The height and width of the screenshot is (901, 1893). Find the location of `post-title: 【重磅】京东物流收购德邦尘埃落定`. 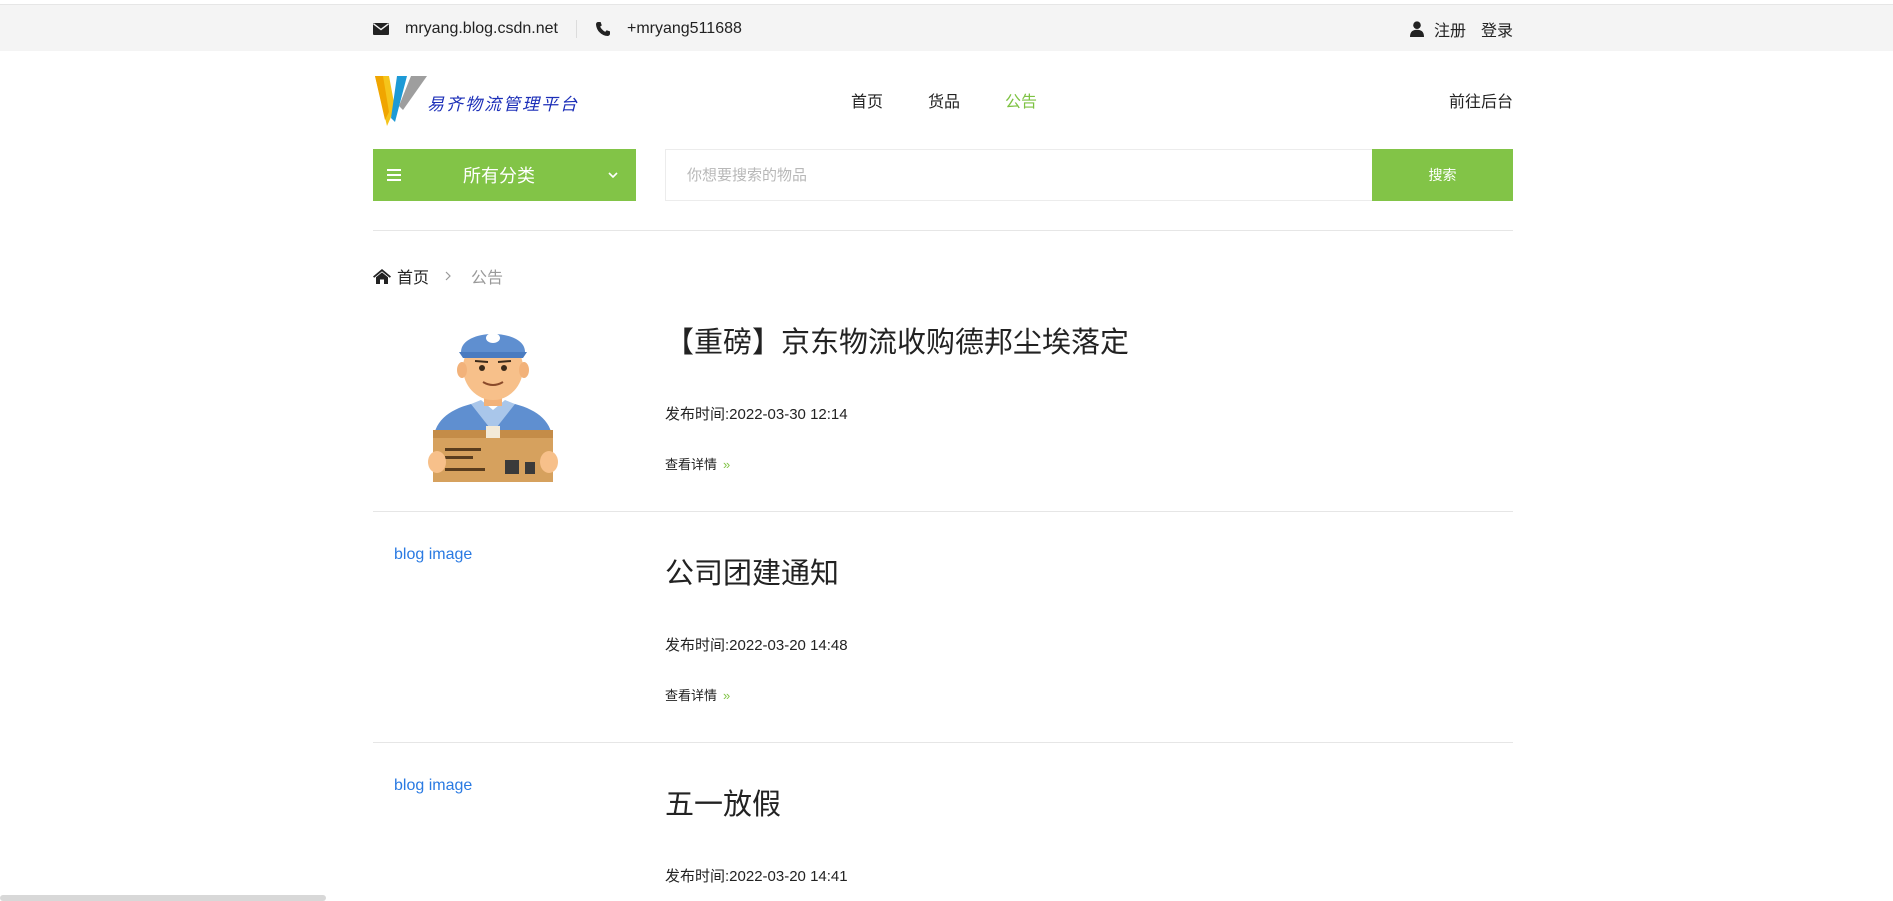

post-title: 【重磅】京东物流收购德邦尘埃落定 is located at coordinates (897, 340).